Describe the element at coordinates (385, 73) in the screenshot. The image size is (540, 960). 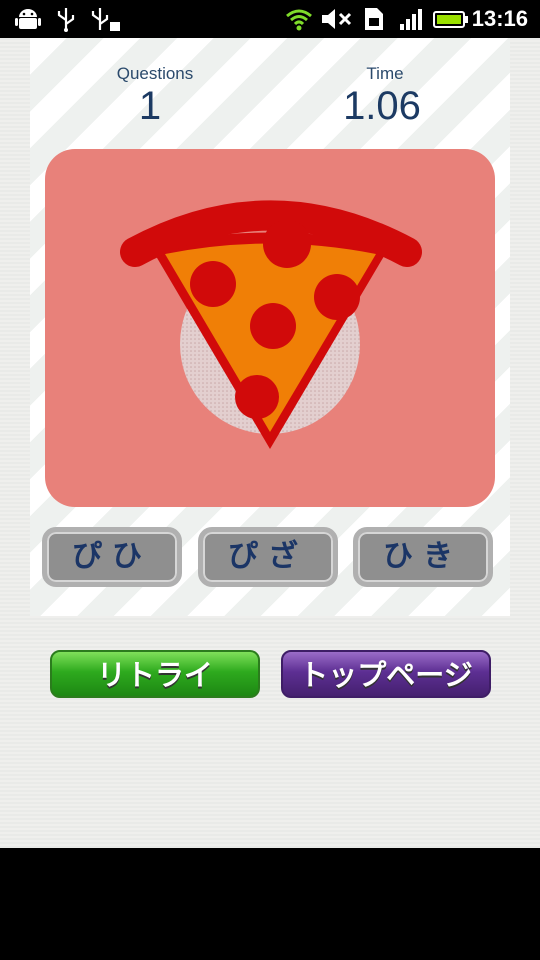
I see `time-label: Time` at that location.